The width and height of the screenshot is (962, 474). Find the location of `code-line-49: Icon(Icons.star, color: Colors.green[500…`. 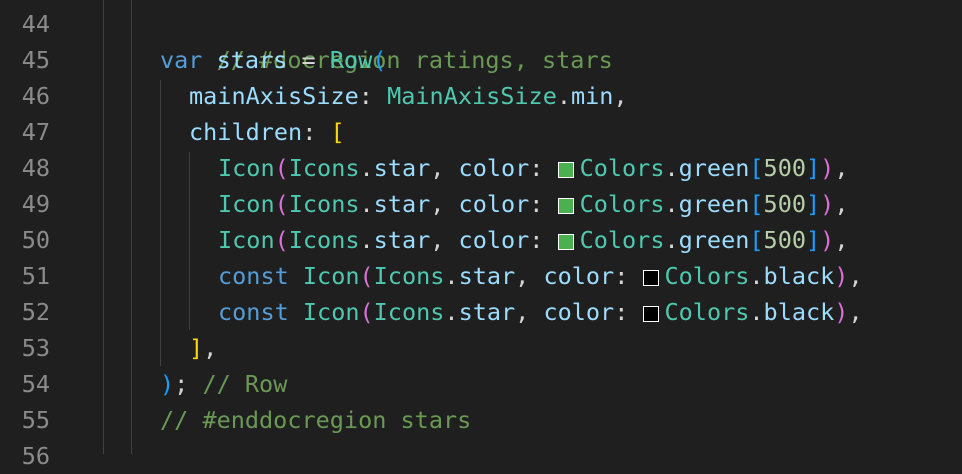

code-line-49: Icon(Icons.star, color: Colors.green[500… is located at coordinates (533, 204).